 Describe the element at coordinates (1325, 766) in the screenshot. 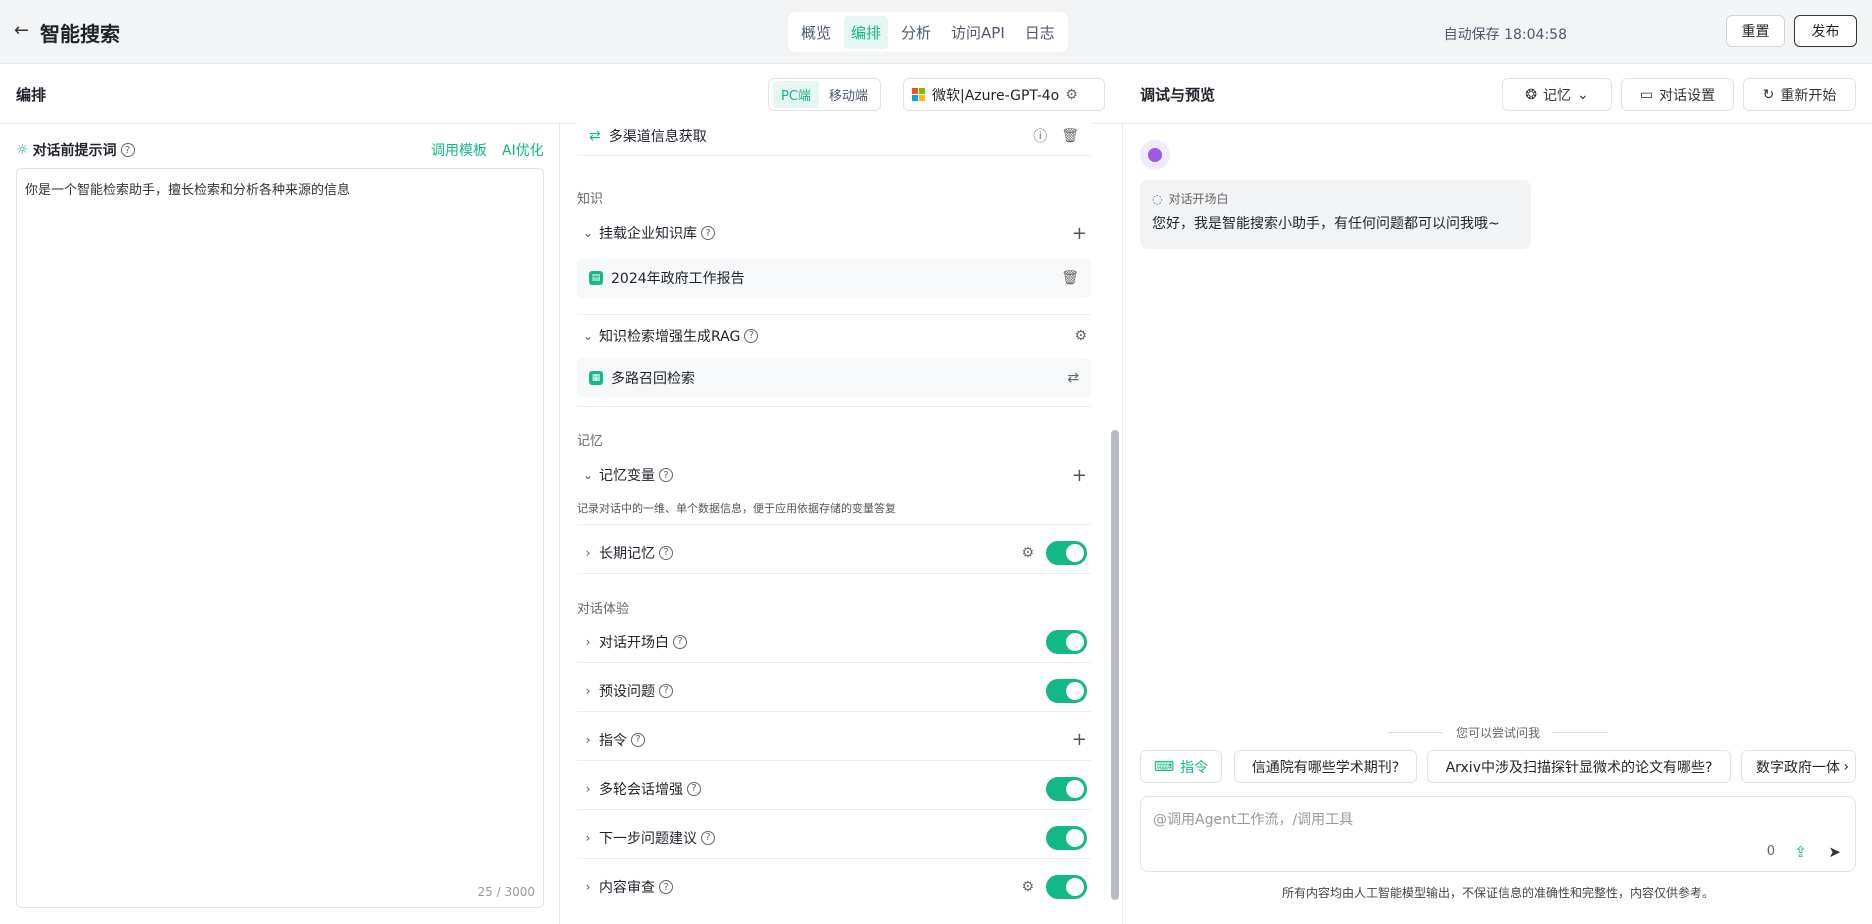

I see `suggestion-chip: 信通院有哪些学术期刊?` at that location.